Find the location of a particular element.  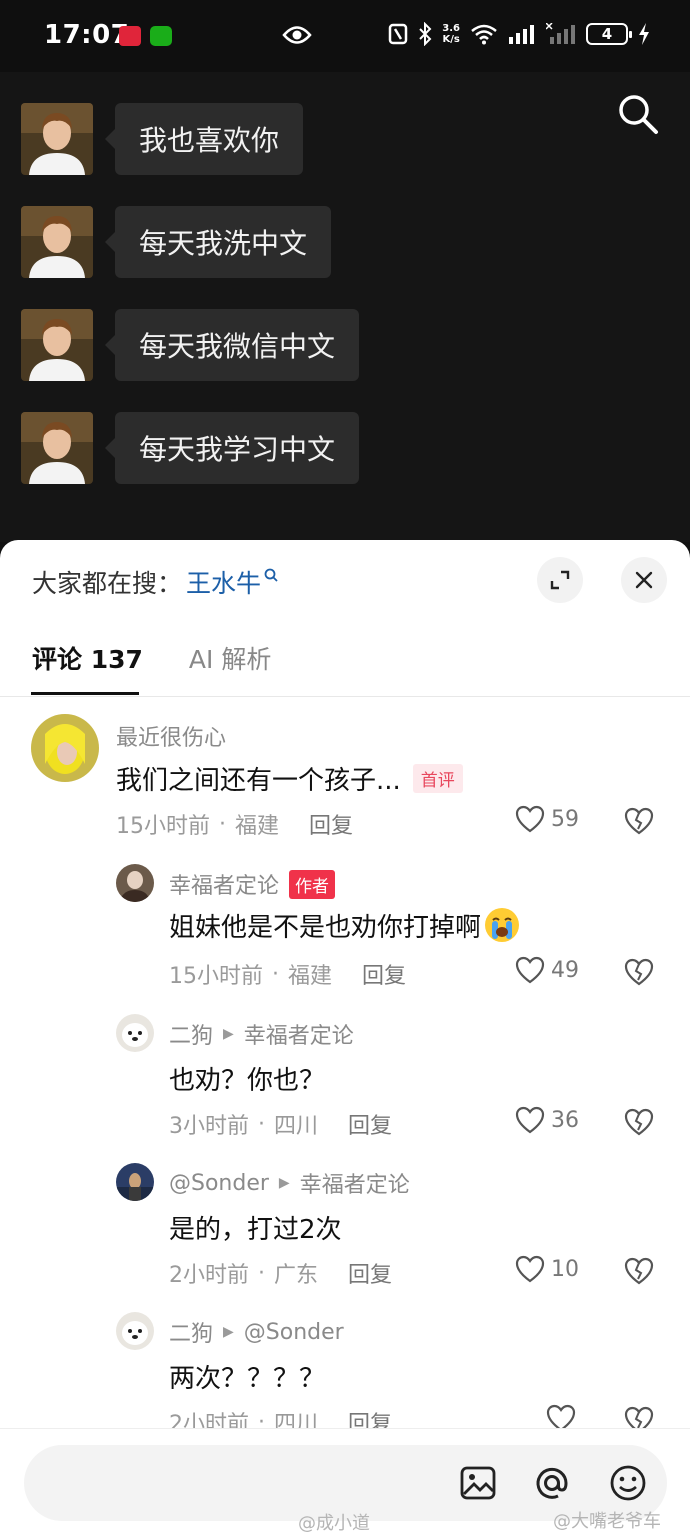

comment-text-row: 姐妹他是不是也劝你打掉啊 is located at coordinates (345, 925).